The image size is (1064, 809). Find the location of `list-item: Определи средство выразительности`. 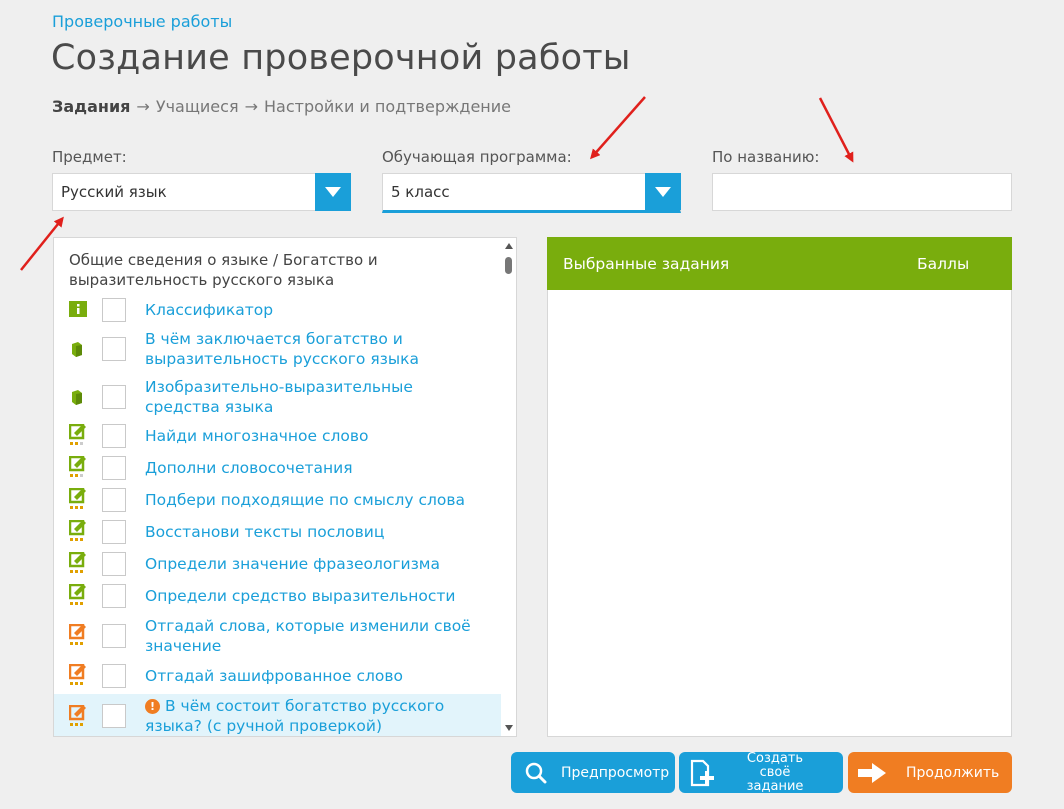

list-item: Определи средство выразительности is located at coordinates (277, 595).